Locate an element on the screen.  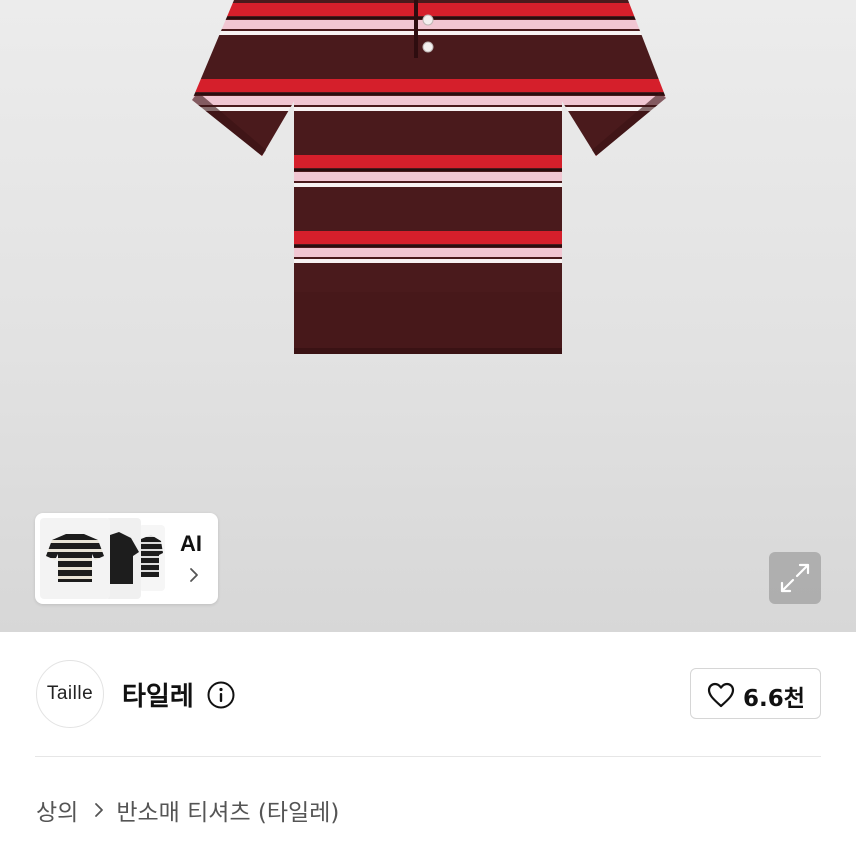
divider is located at coordinates (428, 756).